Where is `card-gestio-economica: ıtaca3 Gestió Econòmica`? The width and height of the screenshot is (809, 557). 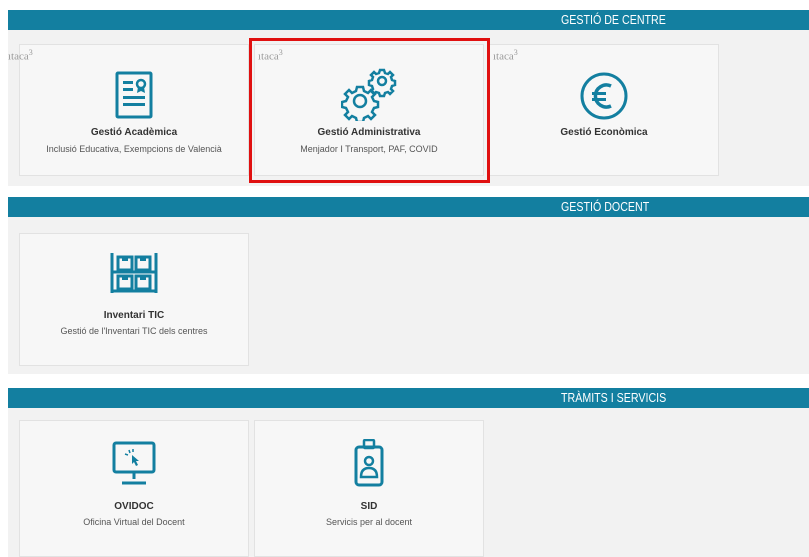 card-gestio-economica: ıtaca3 Gestió Econòmica is located at coordinates (604, 110).